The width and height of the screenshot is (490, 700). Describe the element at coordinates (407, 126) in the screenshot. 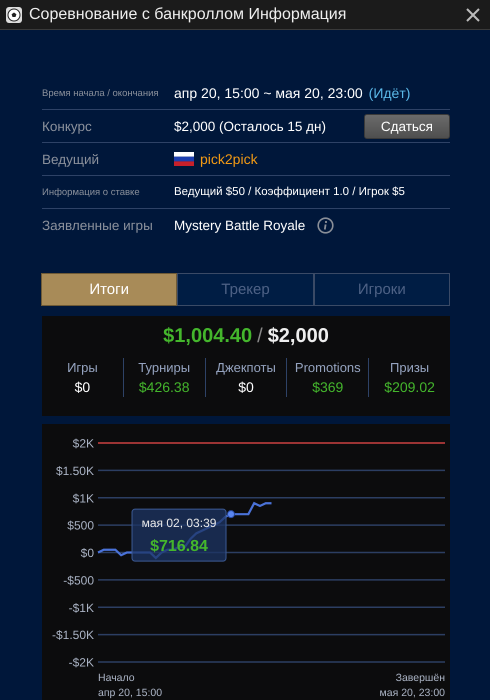

I see `surrender-button: Сдаться` at that location.